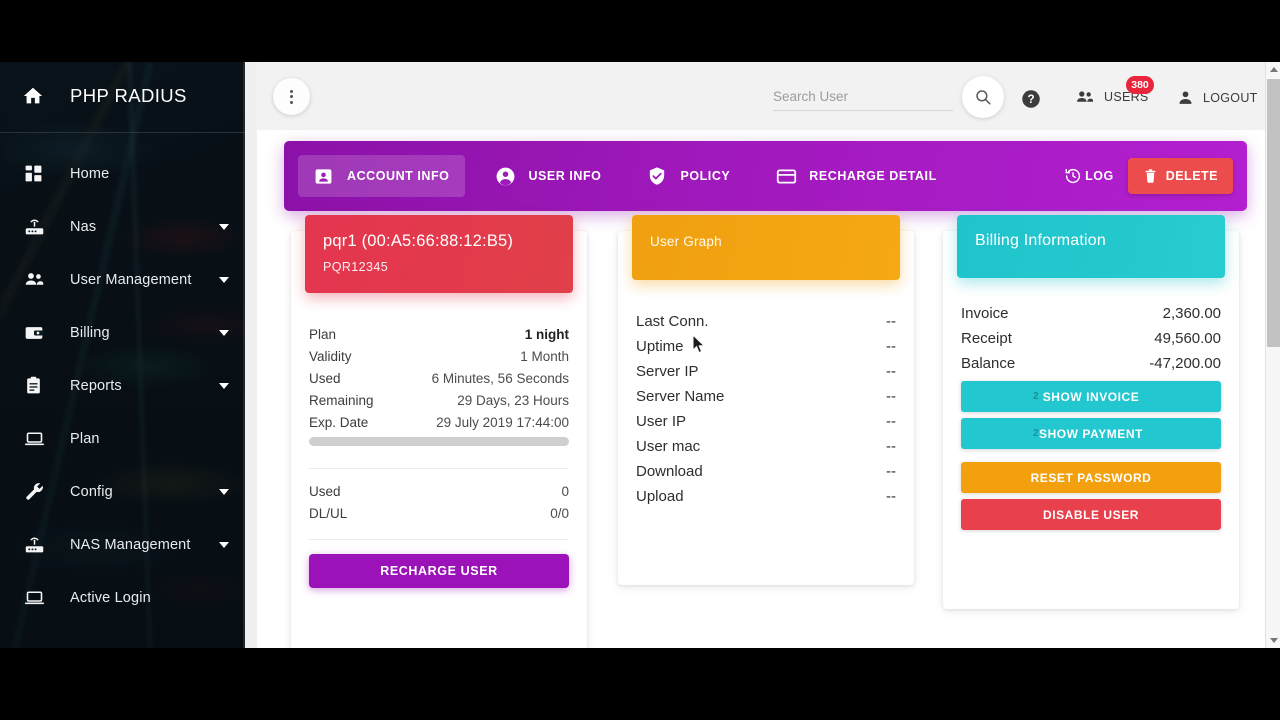 This screenshot has width=1280, height=720. I want to click on search-input, so click(863, 98).